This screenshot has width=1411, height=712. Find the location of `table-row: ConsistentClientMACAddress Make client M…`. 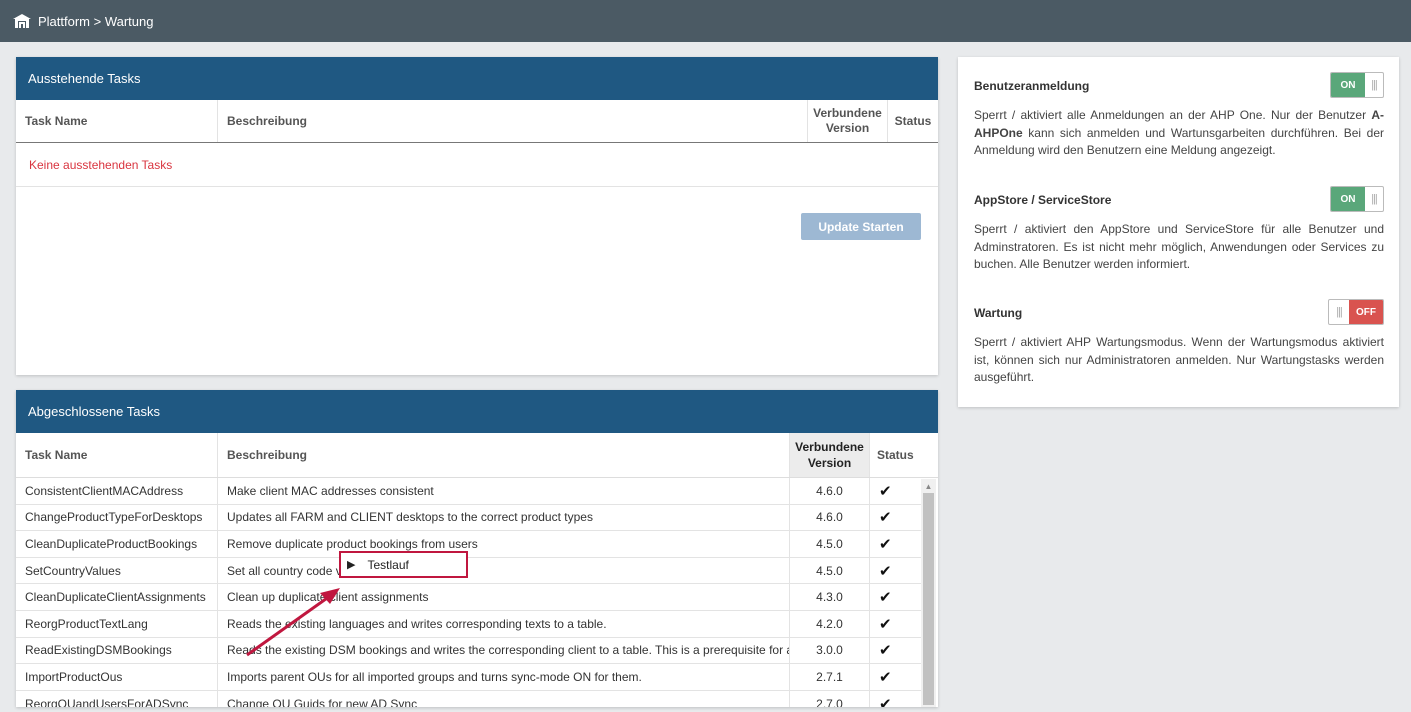

table-row: ConsistentClientMACAddress Make client M… is located at coordinates (469, 491).